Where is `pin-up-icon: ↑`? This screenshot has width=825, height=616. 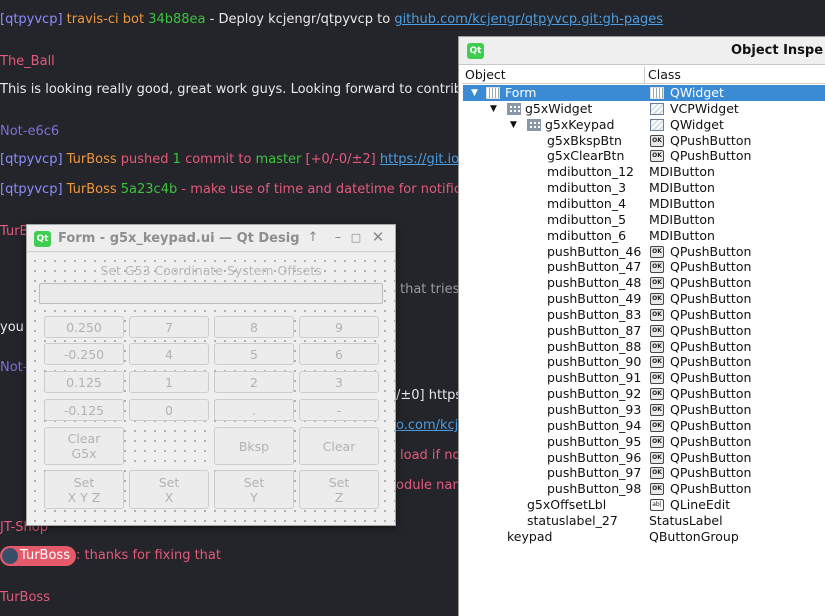
pin-up-icon: ↑ is located at coordinates (313, 237).